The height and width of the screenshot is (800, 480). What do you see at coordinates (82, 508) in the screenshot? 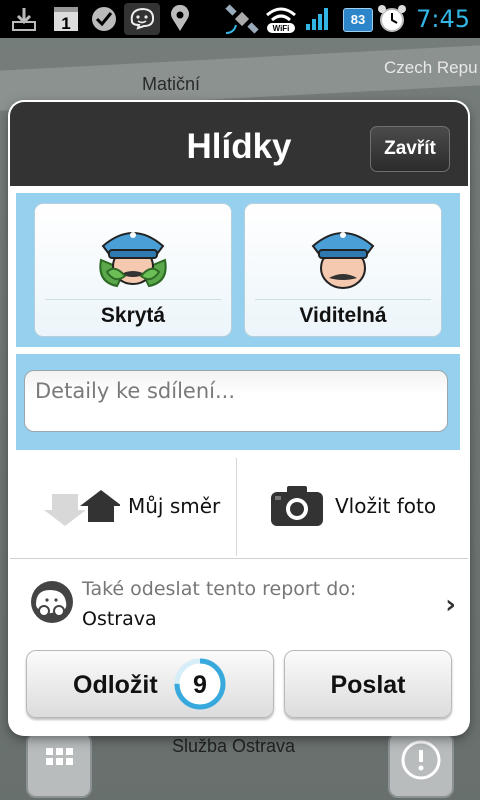
I see `direction-arrows-icon` at bounding box center [82, 508].